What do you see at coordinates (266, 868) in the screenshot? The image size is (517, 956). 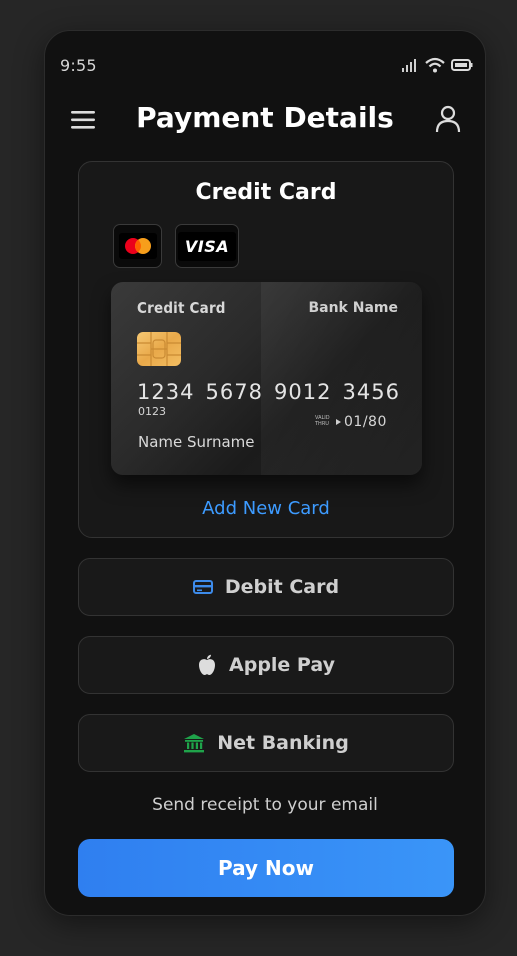 I see `pay-now-button: Pay Now` at bounding box center [266, 868].